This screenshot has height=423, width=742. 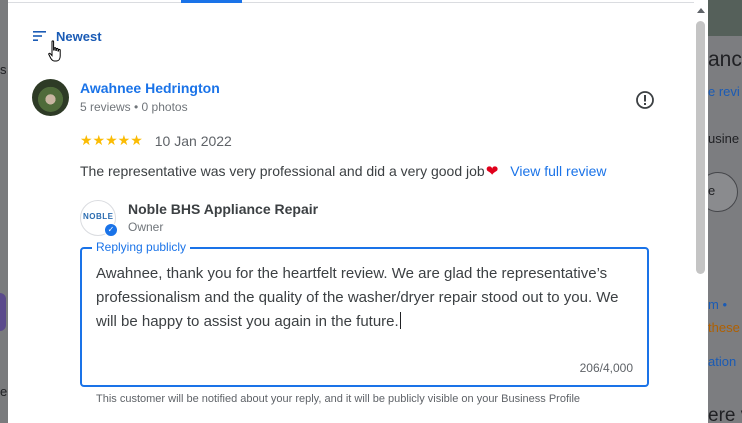 I want to click on scrollbar, so click(x=701, y=214).